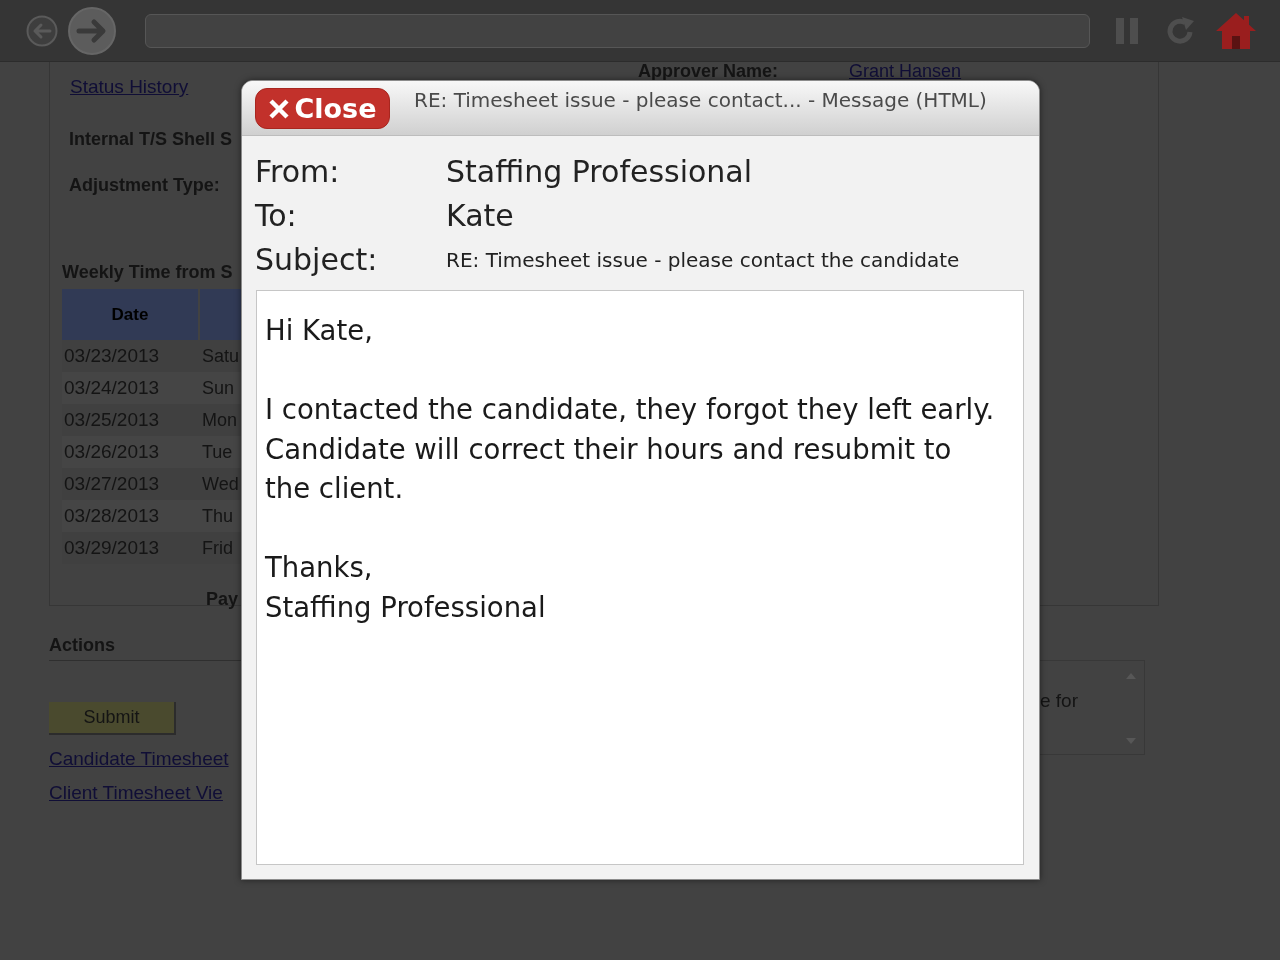  I want to click on header-value: Staffing Professional, so click(599, 172).